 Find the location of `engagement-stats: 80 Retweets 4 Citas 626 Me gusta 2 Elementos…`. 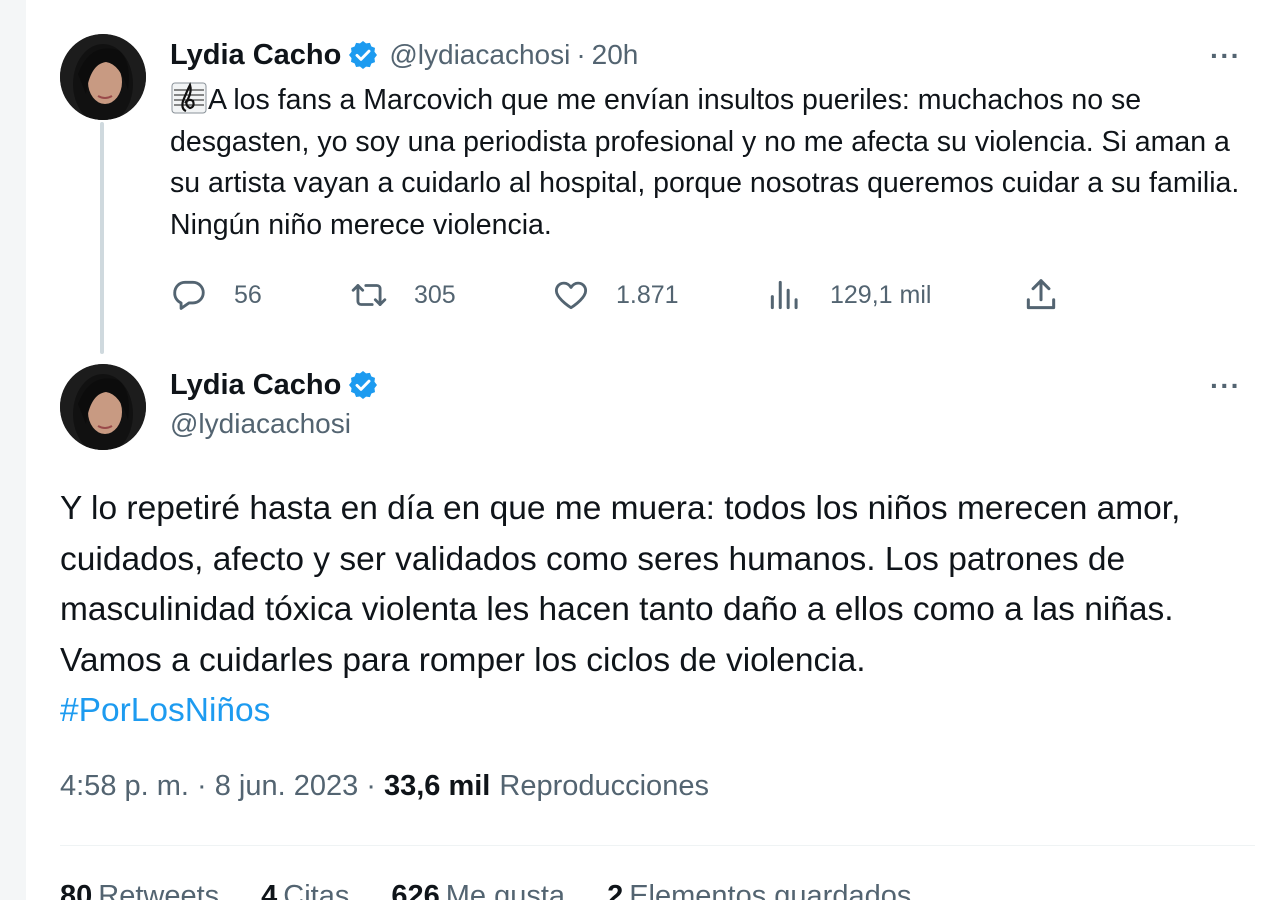

engagement-stats: 80 Retweets 4 Citas 626 Me gusta 2 Elementos… is located at coordinates (485, 890).